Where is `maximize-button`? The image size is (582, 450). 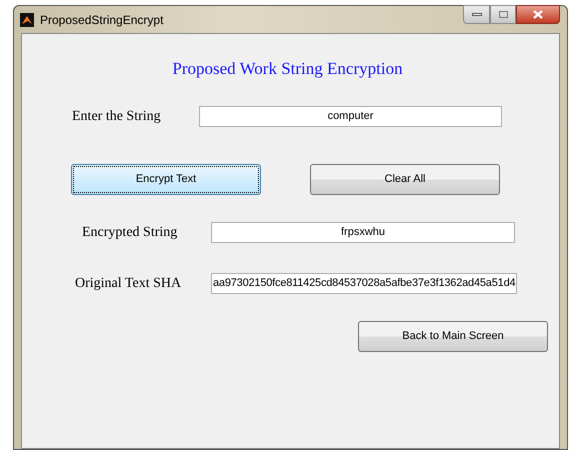 maximize-button is located at coordinates (503, 14).